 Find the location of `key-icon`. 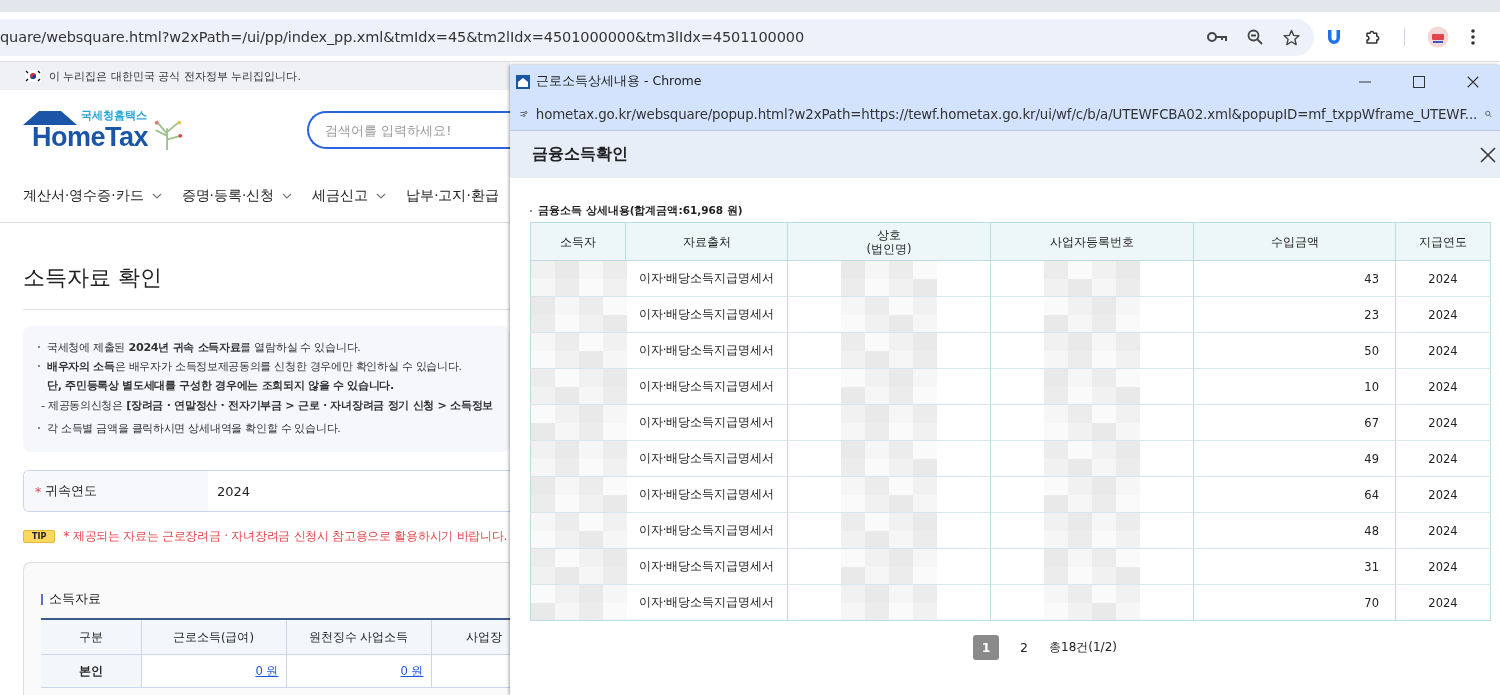

key-icon is located at coordinates (1217, 37).